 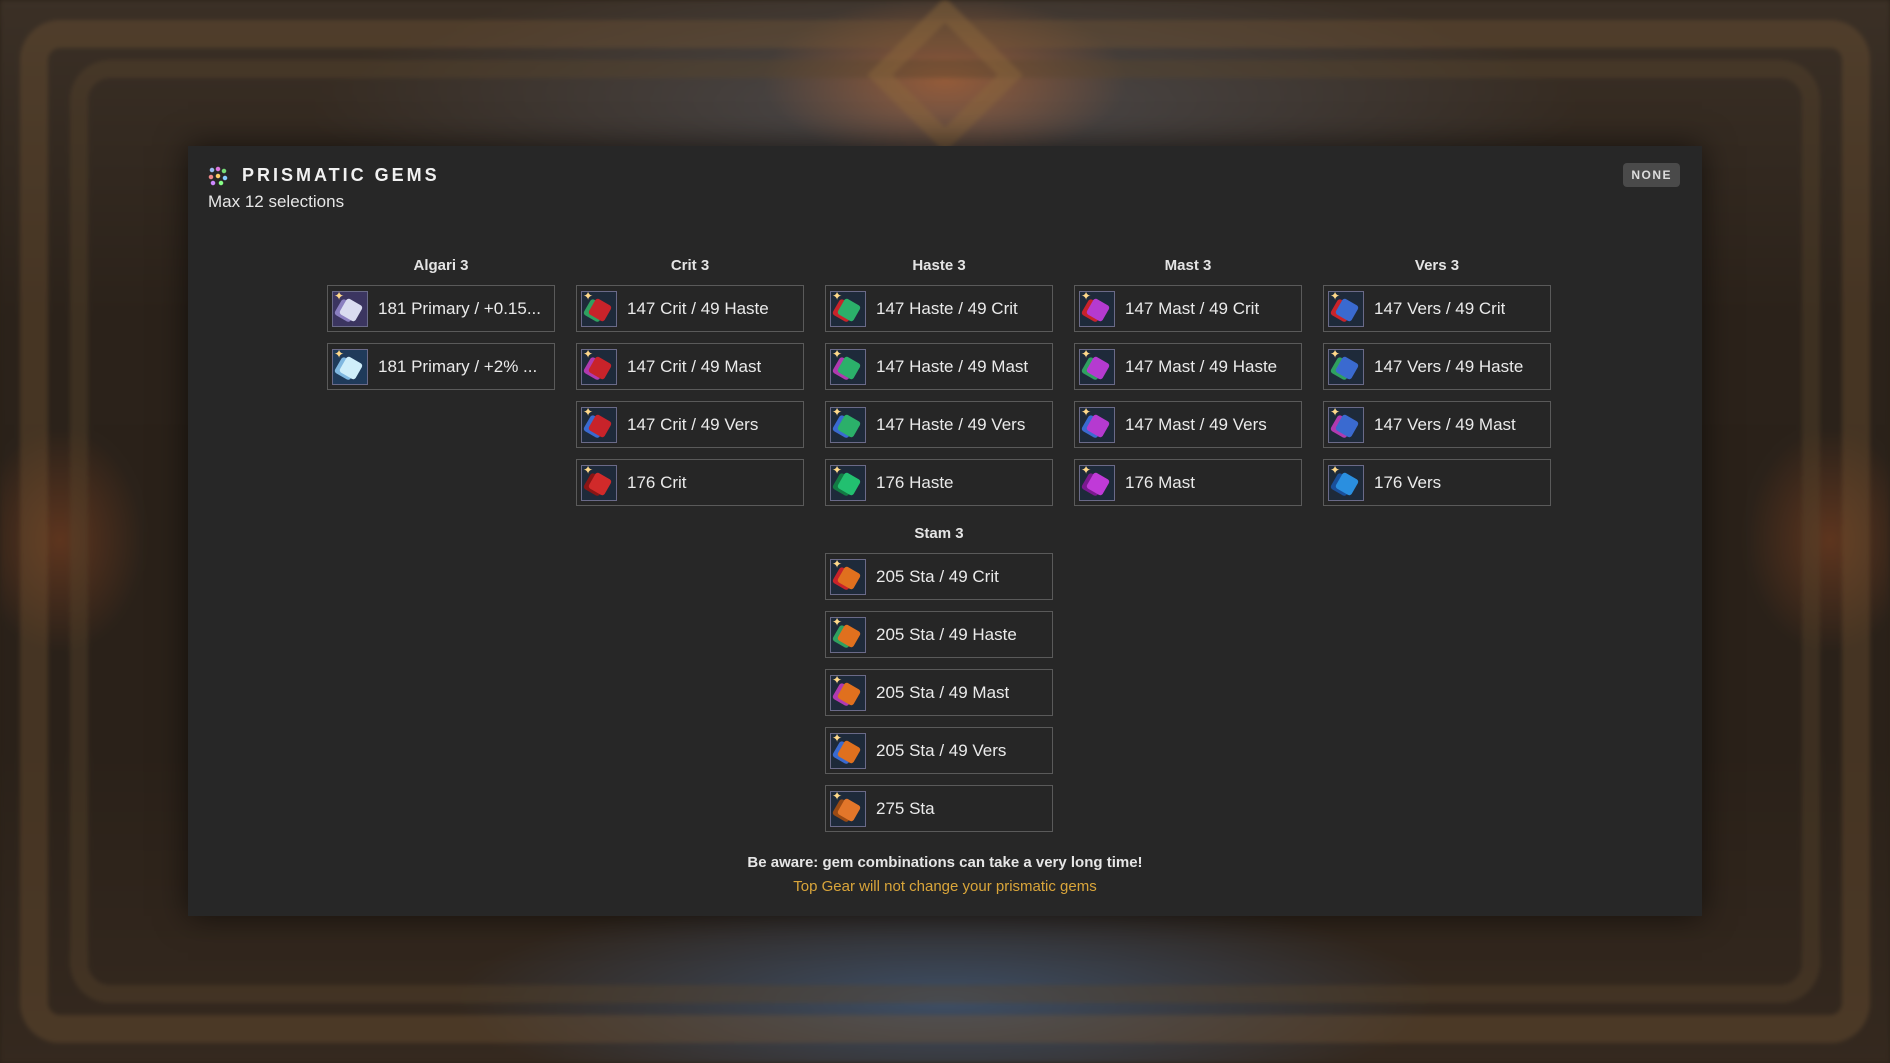 I want to click on haste-vers-gem-icon, so click(x=848, y=424).